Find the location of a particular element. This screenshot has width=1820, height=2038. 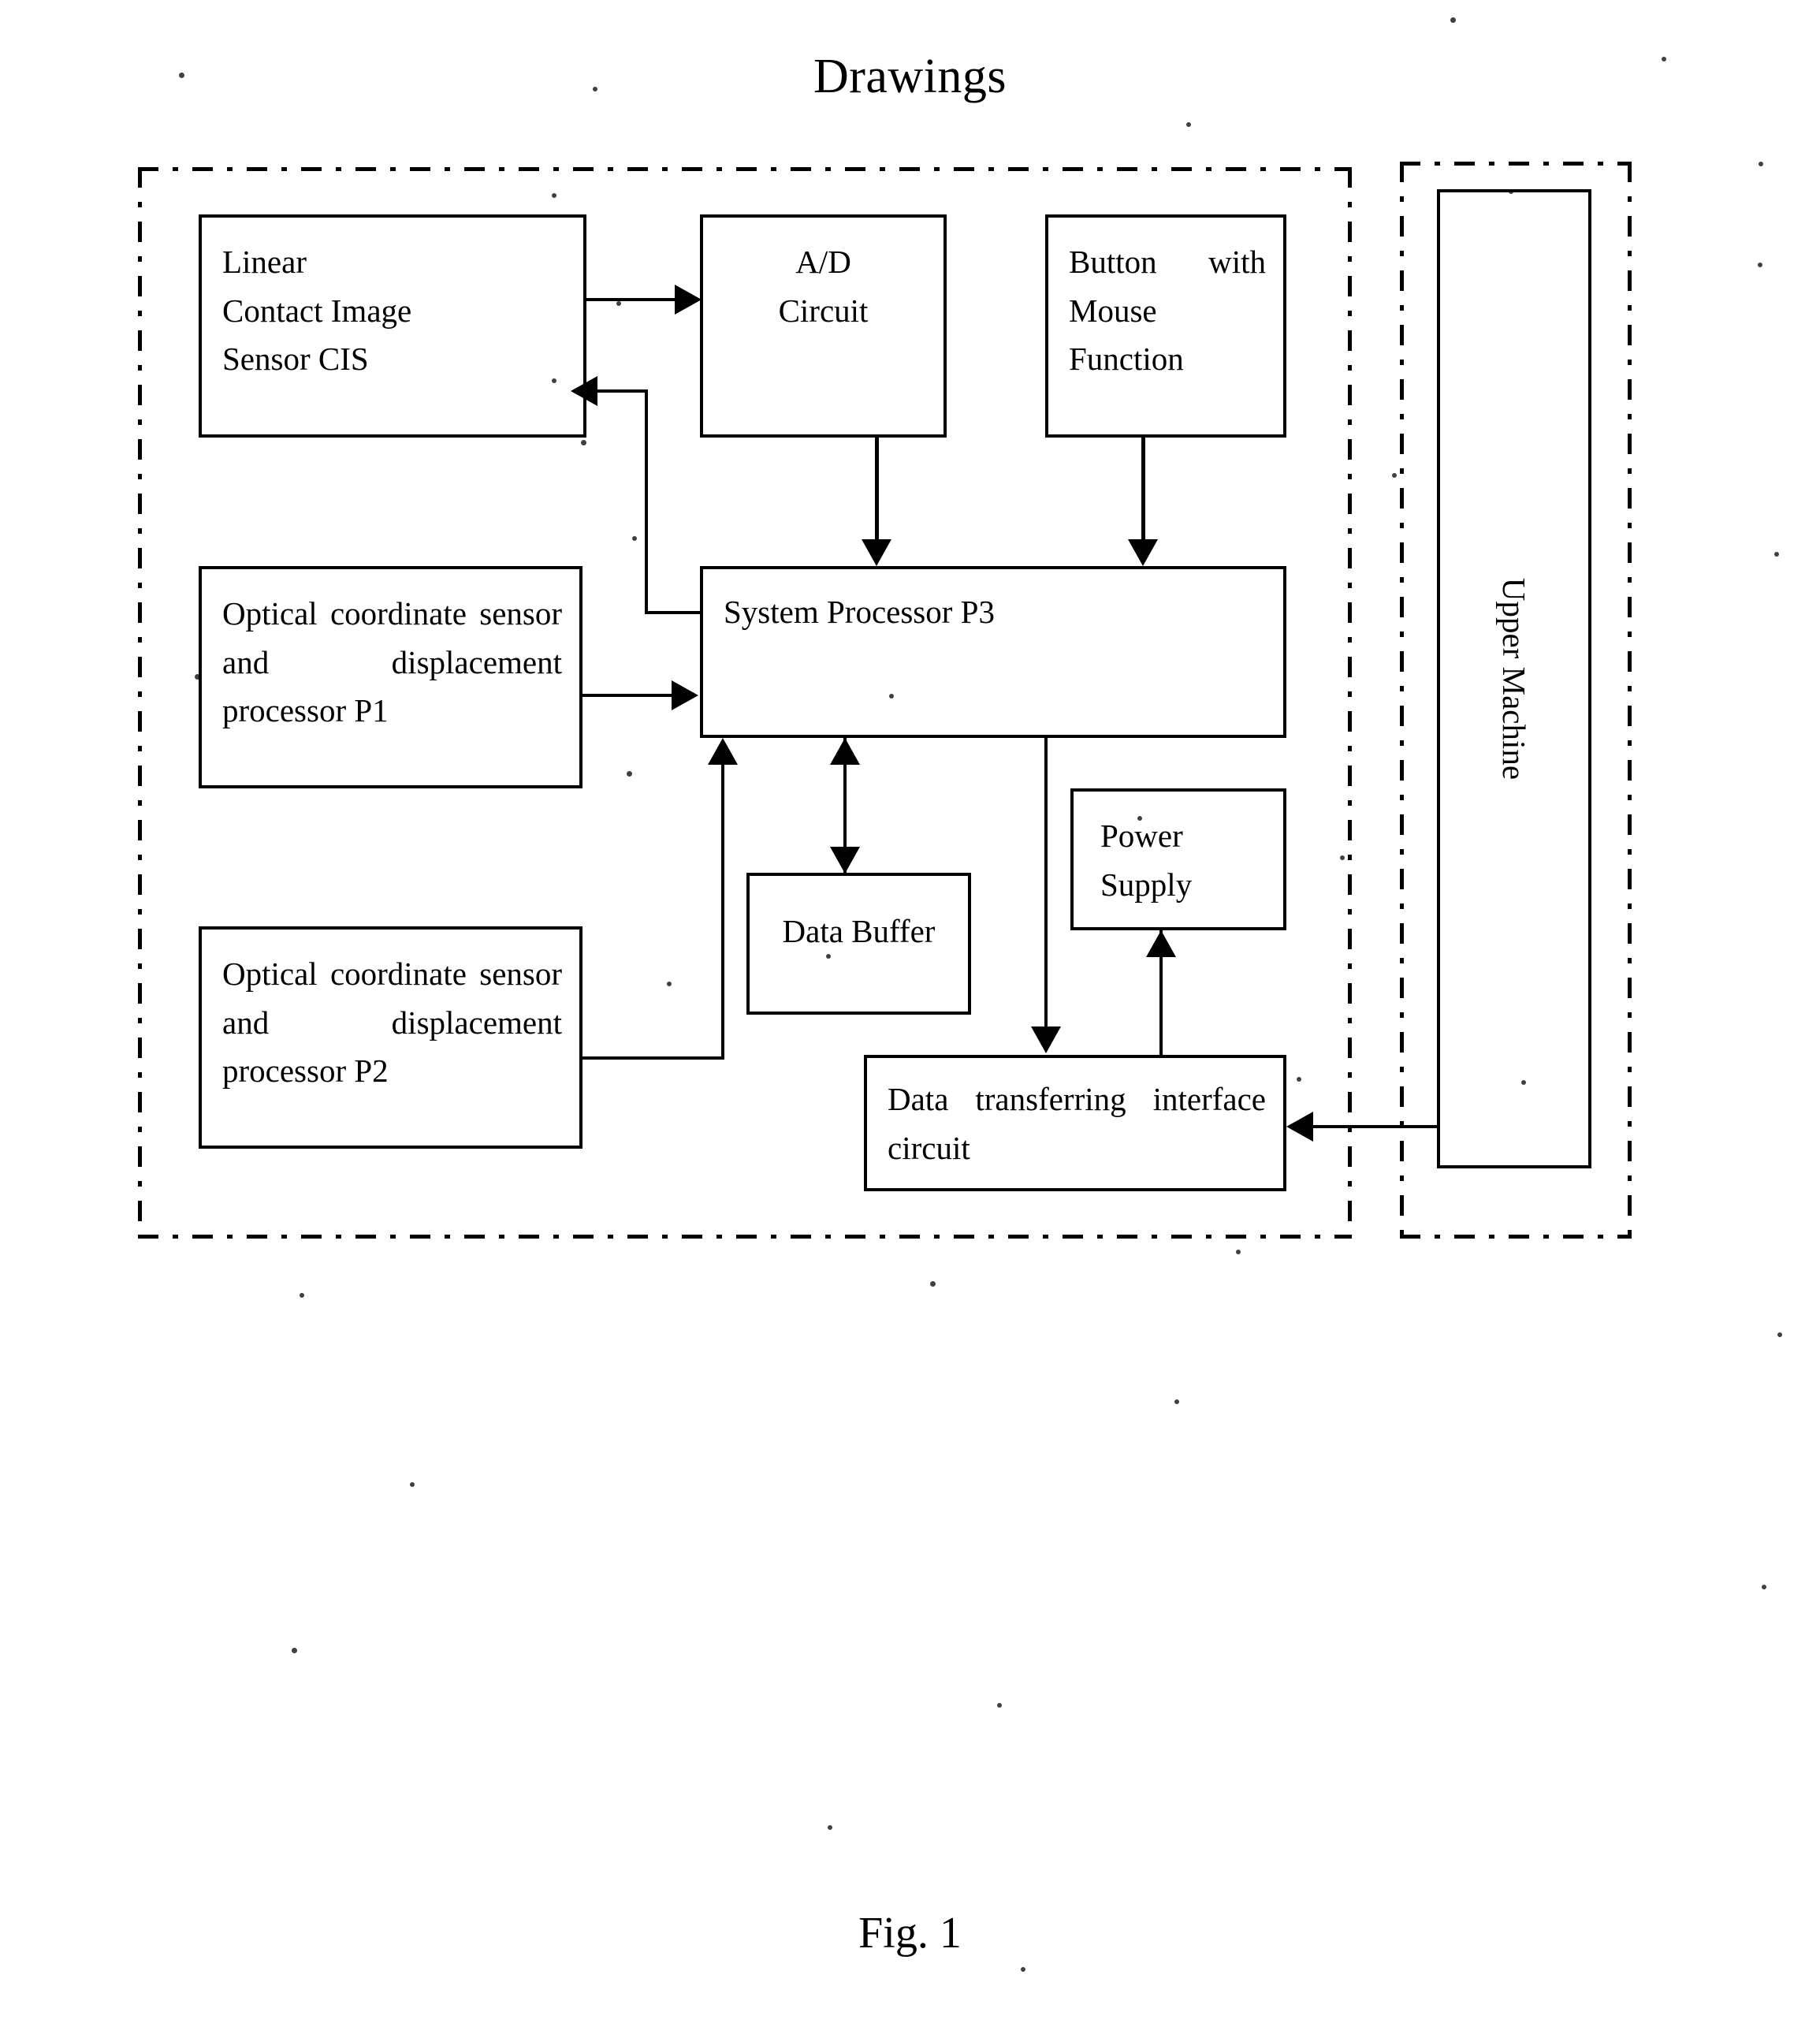

connector-sysproc-buffer-arrowhead-up is located at coordinates (845, 751).